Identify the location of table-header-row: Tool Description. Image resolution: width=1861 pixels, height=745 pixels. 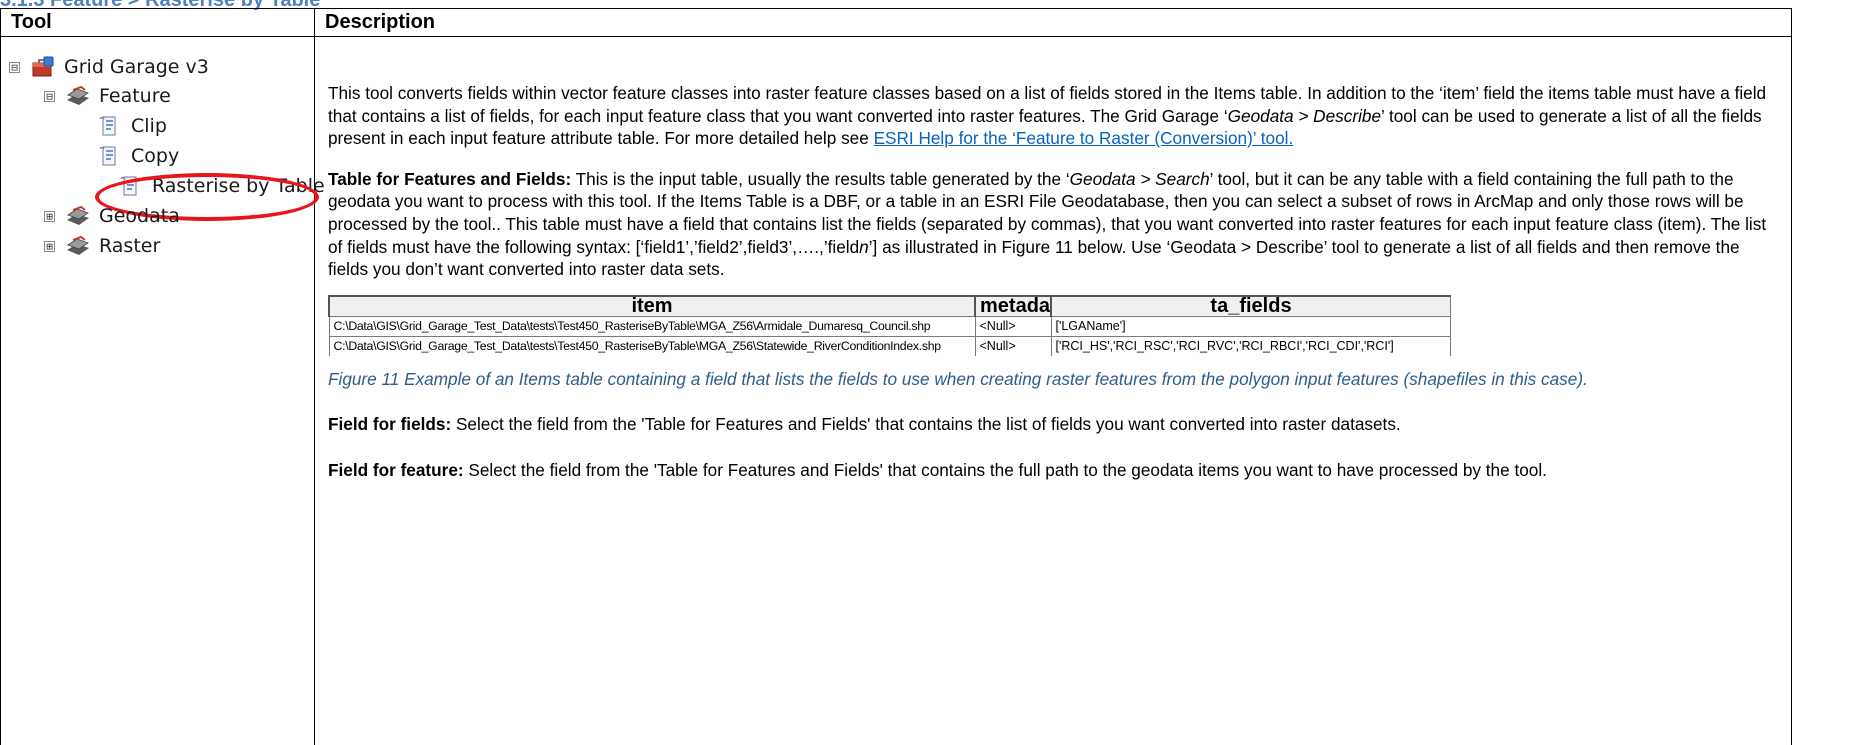
(896, 22).